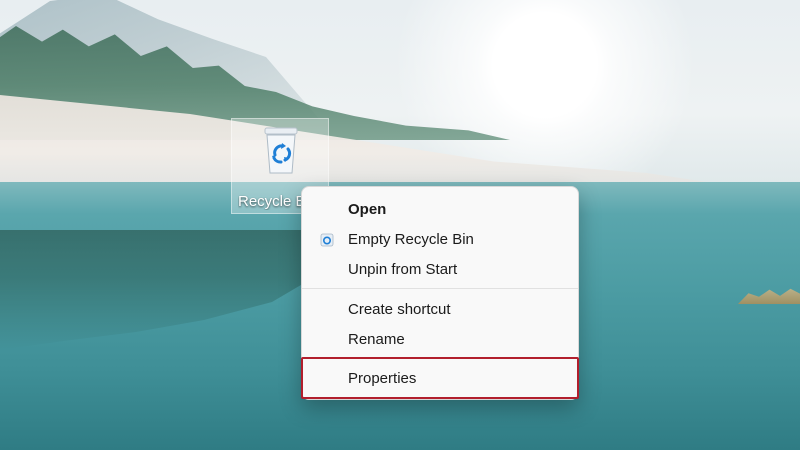 The image size is (800, 450). I want to click on menu-item-label: Rename, so click(376, 339).